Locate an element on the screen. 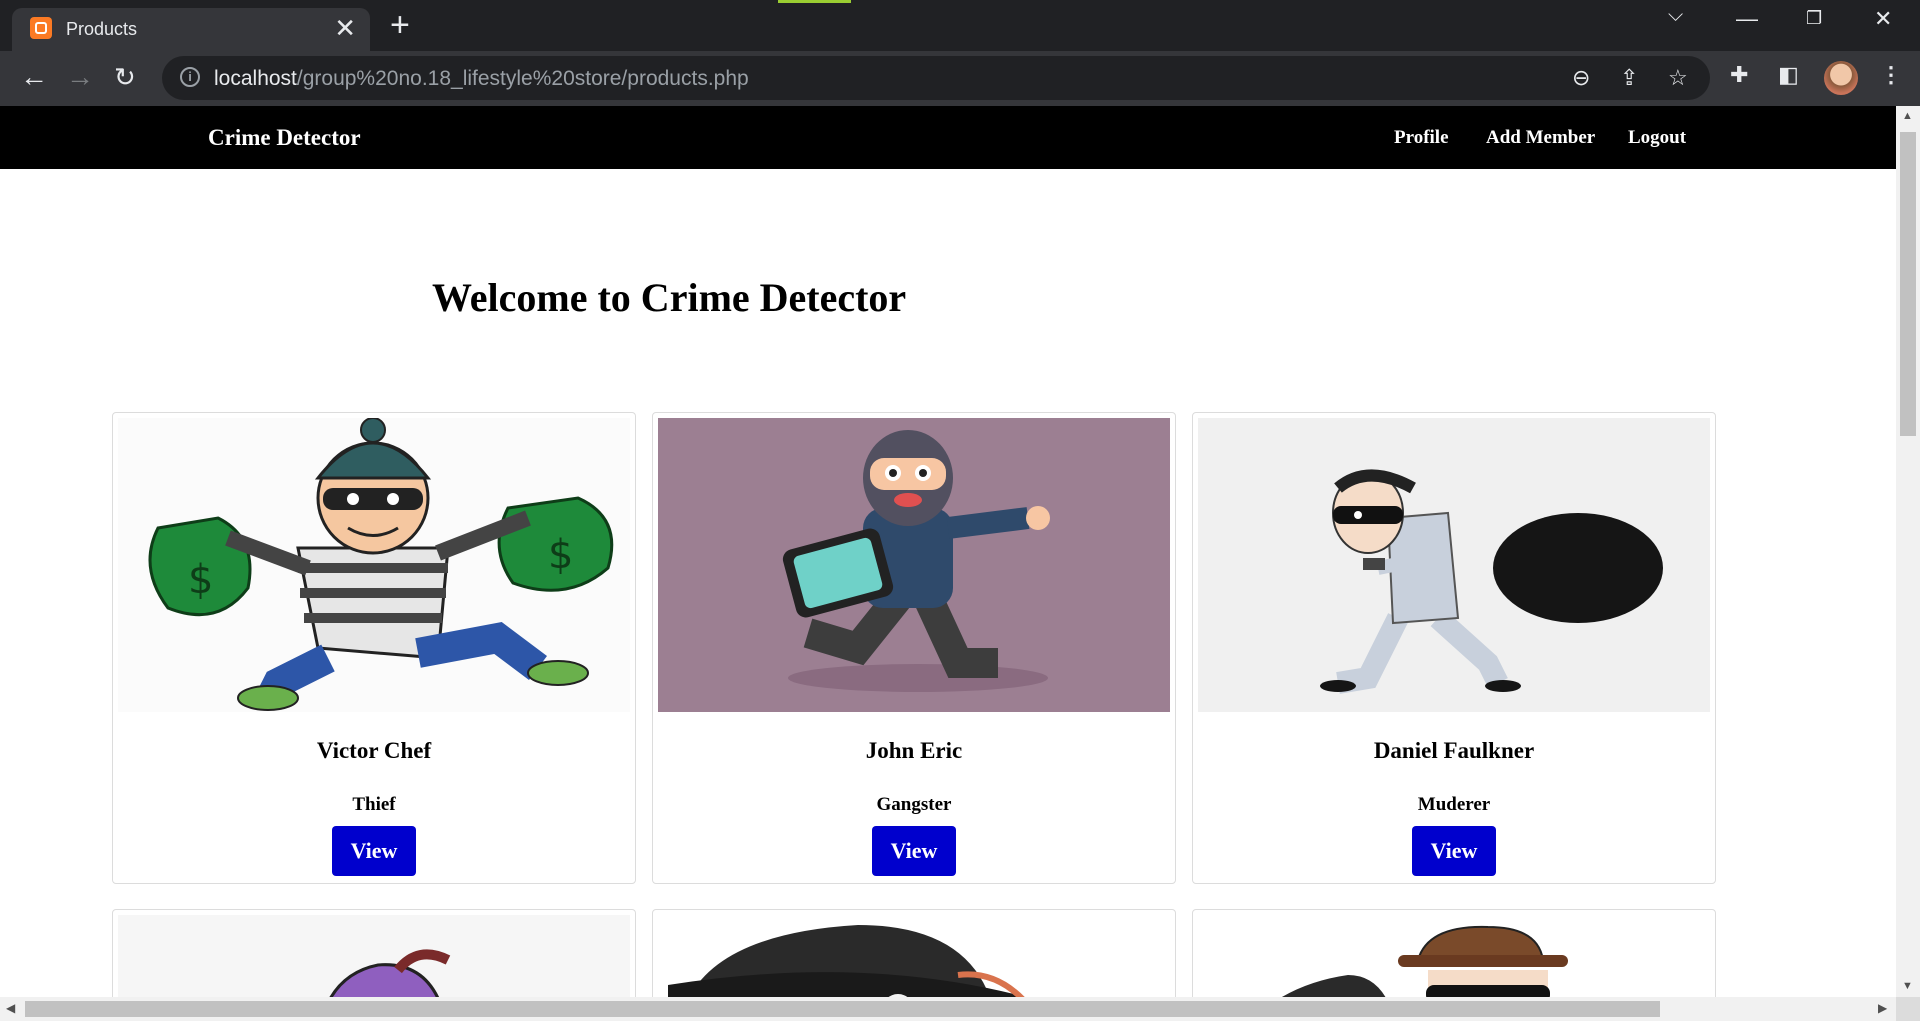  site-navbar: Crime Detector Profile Add Member Logout is located at coordinates (948, 137).